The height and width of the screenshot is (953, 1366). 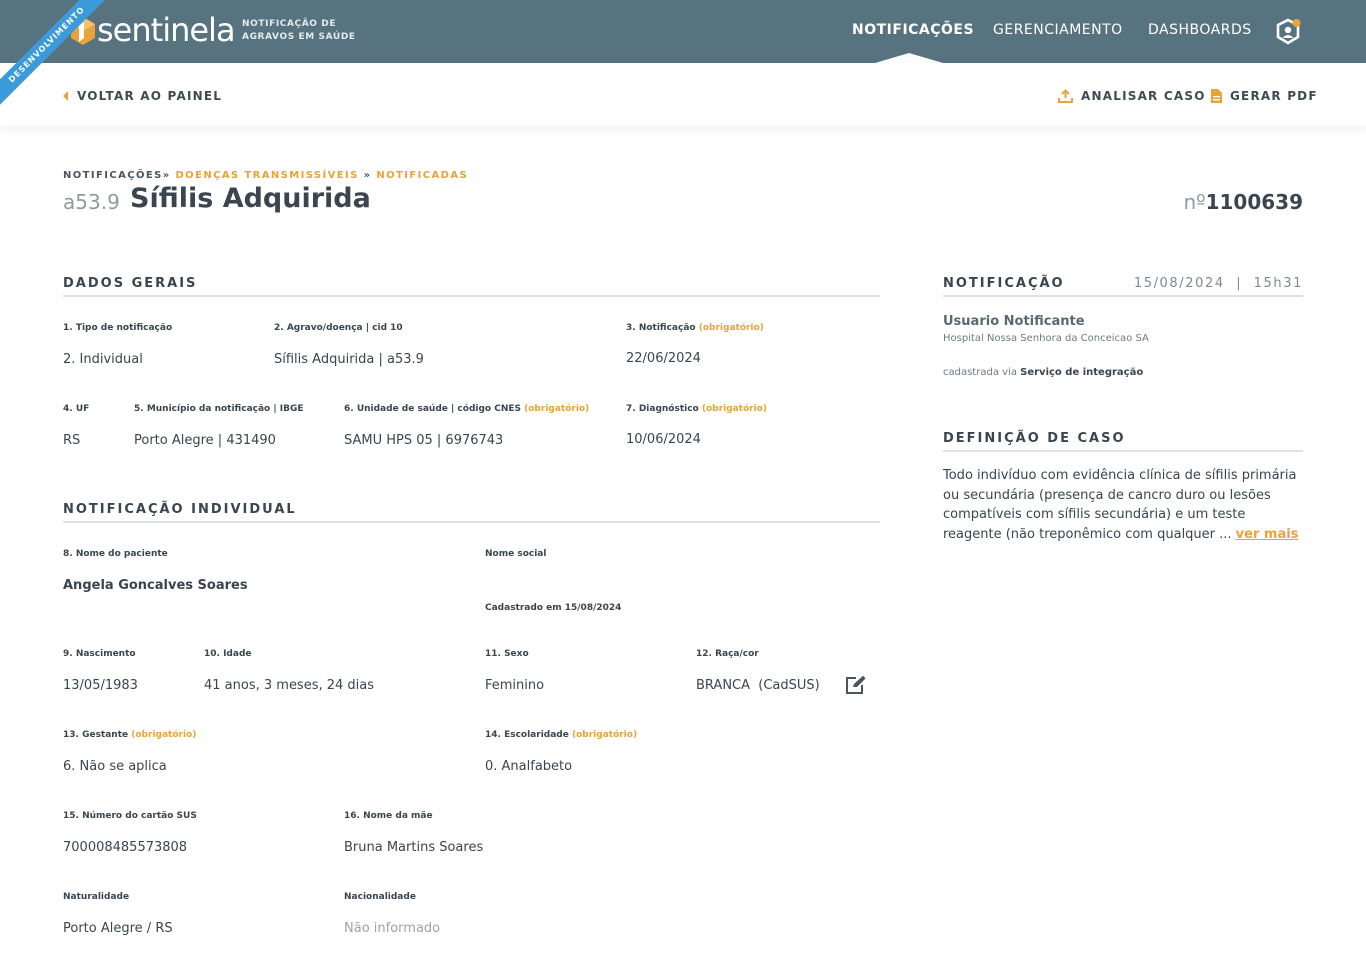 What do you see at coordinates (1034, 438) in the screenshot?
I see `section-heading-definicao-caso: DEFINIÇÃO DE CASO` at bounding box center [1034, 438].